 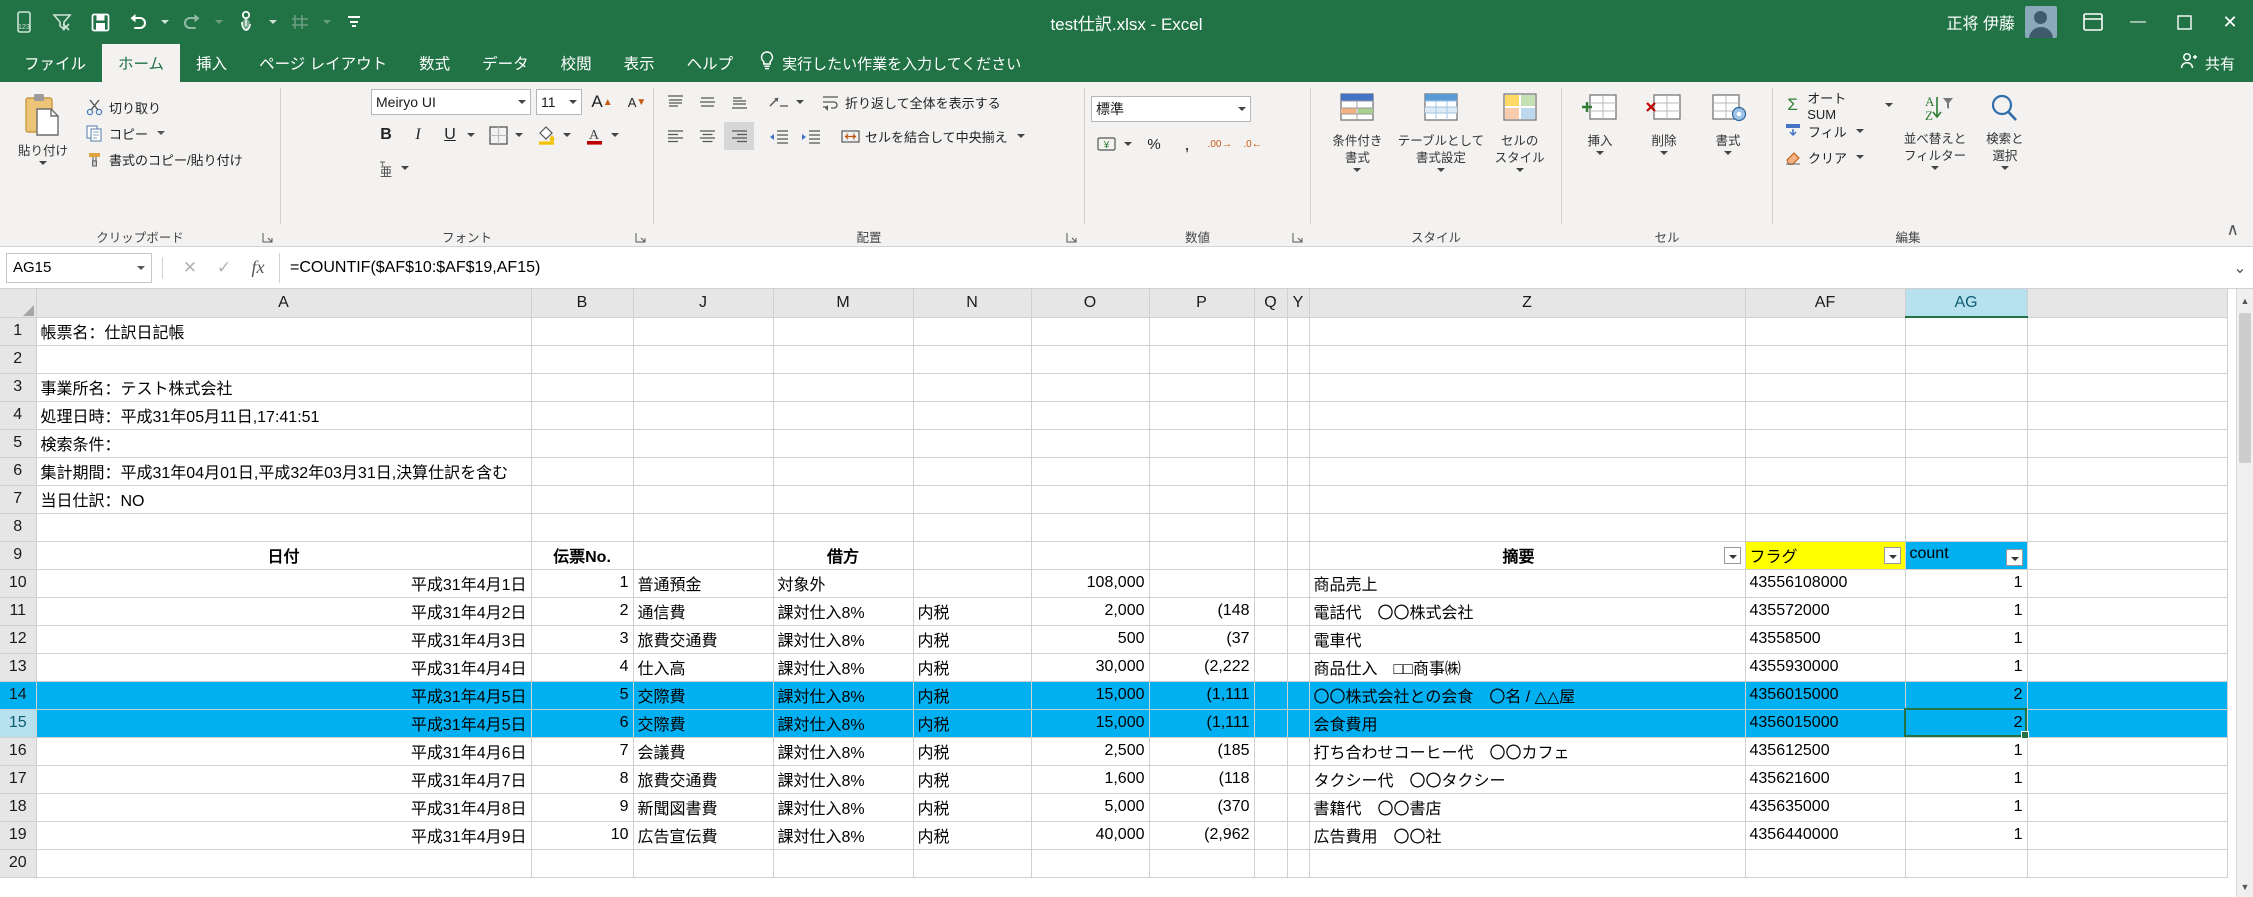 What do you see at coordinates (546, 135) in the screenshot?
I see `fill-color-button` at bounding box center [546, 135].